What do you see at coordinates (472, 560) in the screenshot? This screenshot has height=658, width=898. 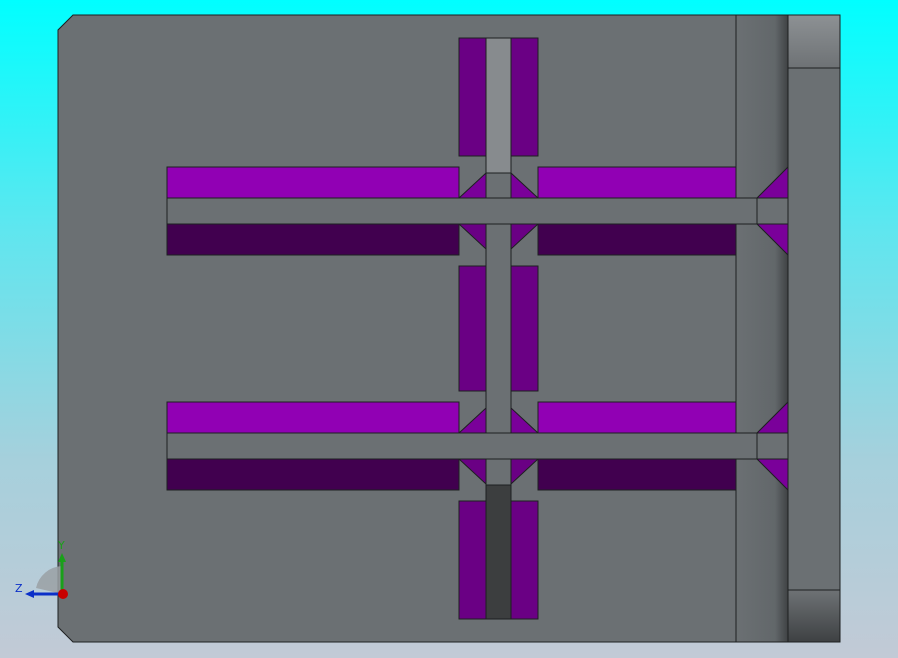 I see `vertical-fin-left-bottom` at bounding box center [472, 560].